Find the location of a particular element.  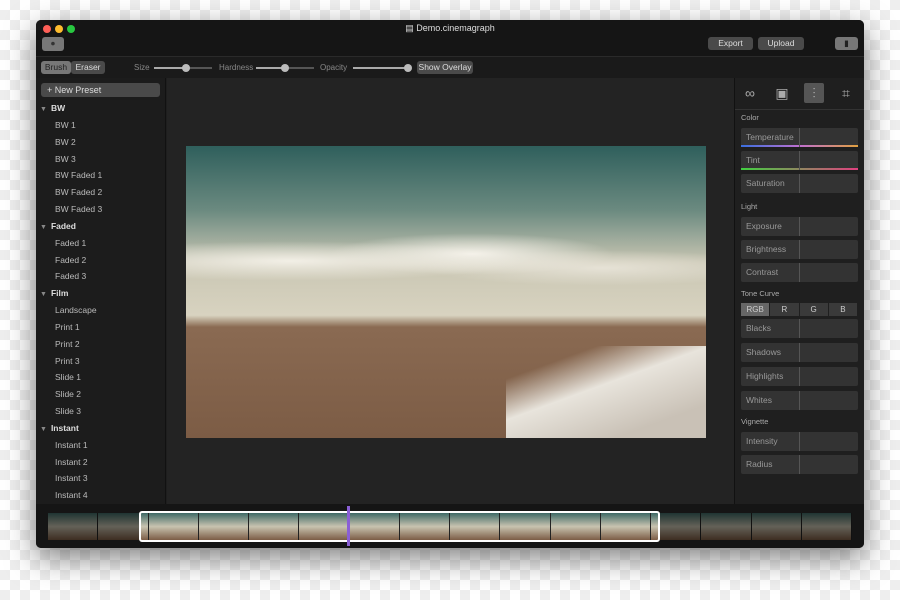

sidebar-icon: ▮ is located at coordinates (846, 43).